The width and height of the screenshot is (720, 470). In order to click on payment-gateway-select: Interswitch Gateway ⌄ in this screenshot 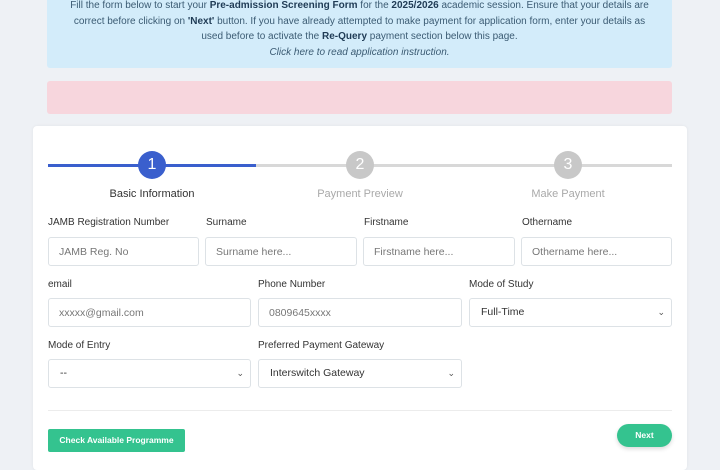, I will do `click(360, 373)`.